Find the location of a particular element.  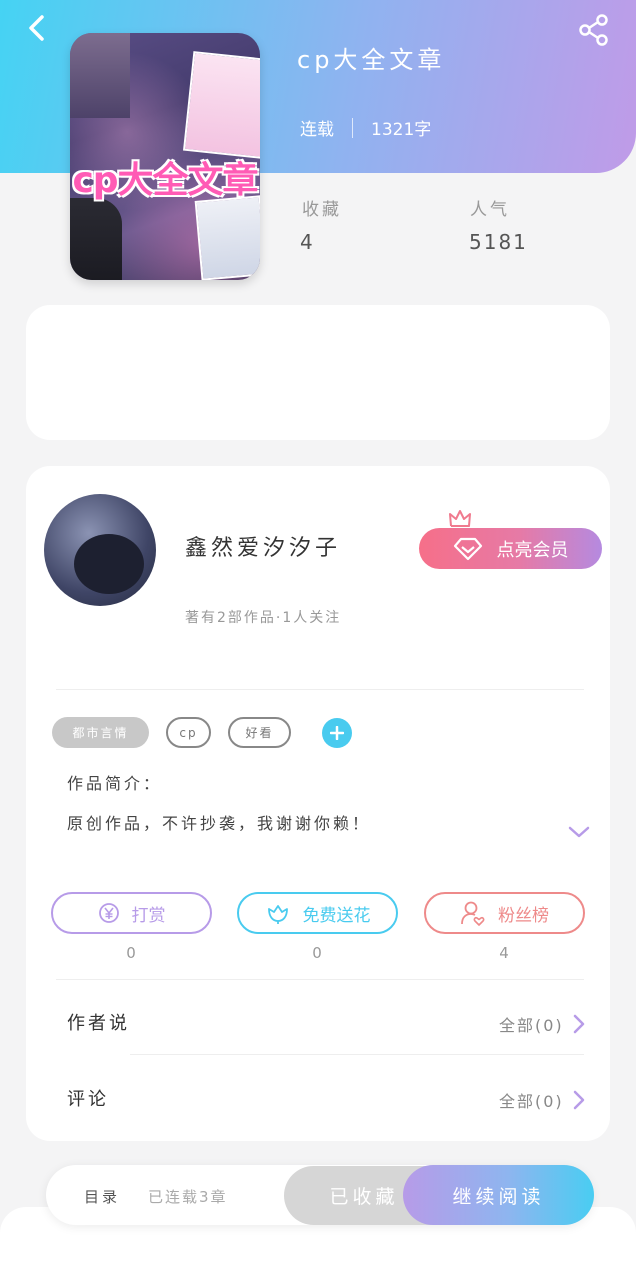

vip-button-label: 点亮会员 is located at coordinates (532, 550).